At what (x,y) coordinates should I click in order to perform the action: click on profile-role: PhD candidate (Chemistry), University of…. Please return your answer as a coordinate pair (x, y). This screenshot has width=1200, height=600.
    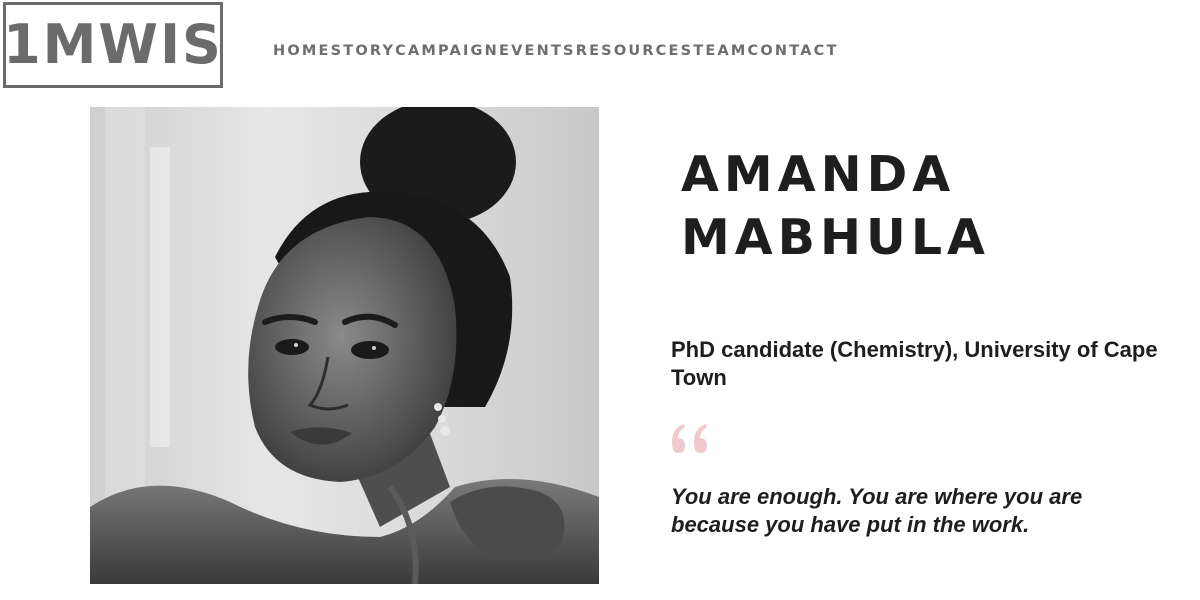
    Looking at the image, I should click on (914, 363).